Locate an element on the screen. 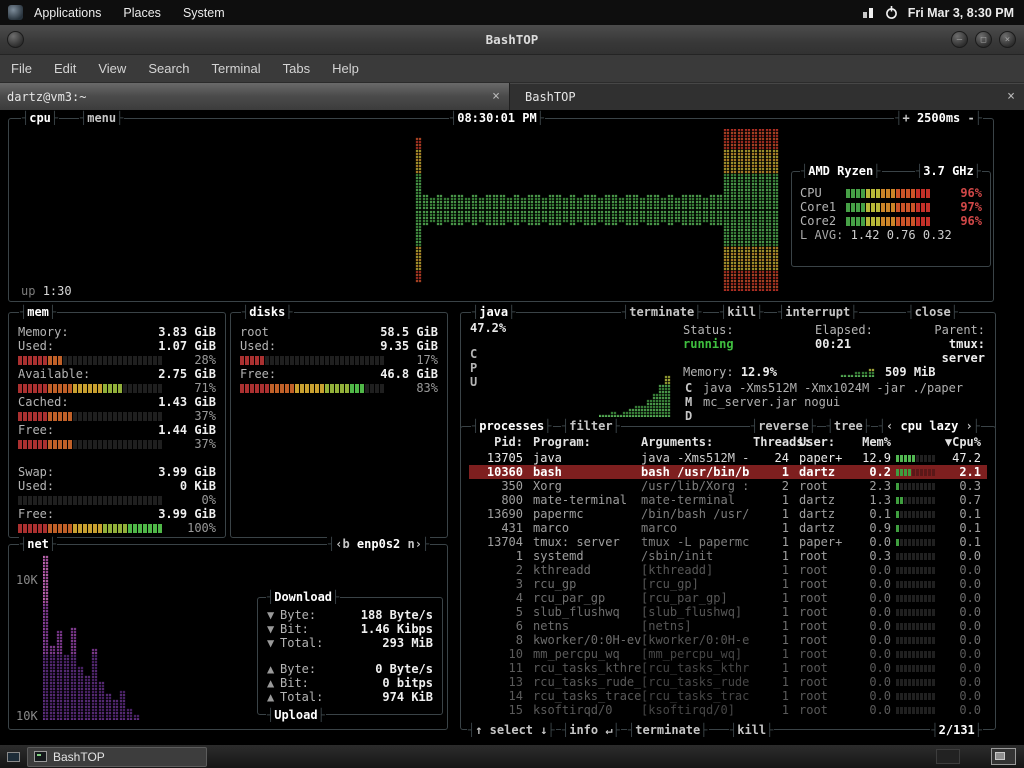  info-button: info ↵ is located at coordinates (591, 730).